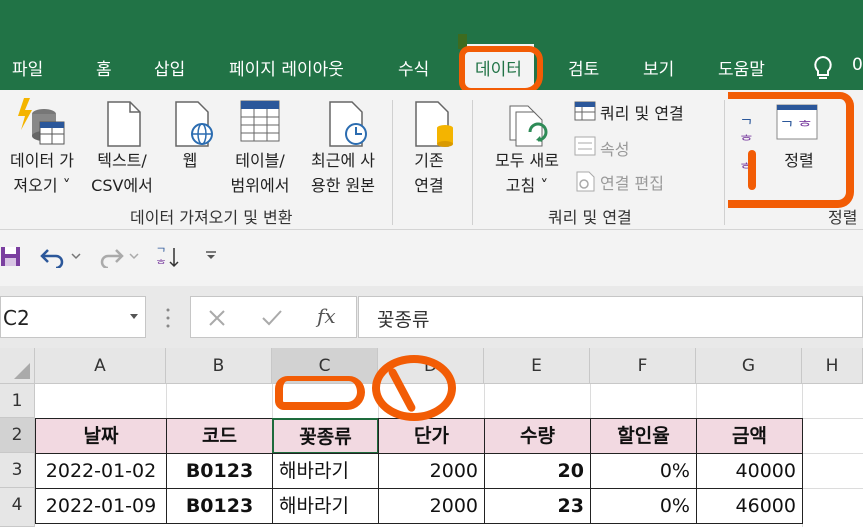 This screenshot has width=863, height=527. Describe the element at coordinates (632, 182) in the screenshot. I see `edit-links-button: 연결 편집` at that location.